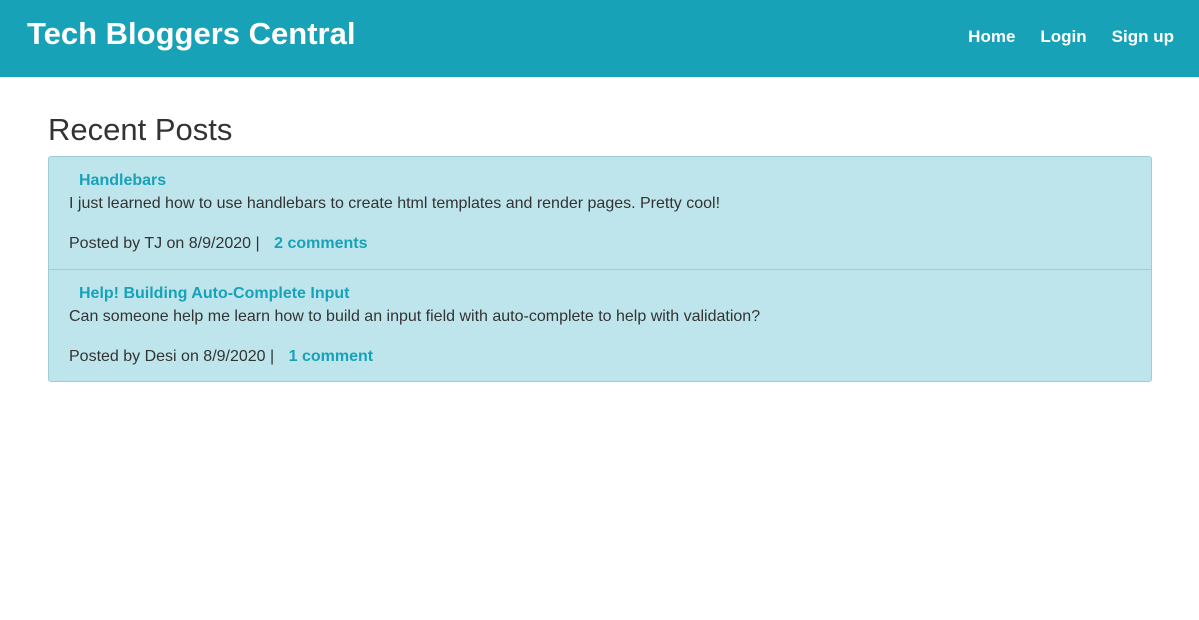  I want to click on post-title-link: Help! Building Auto-Complete Input, so click(605, 293).